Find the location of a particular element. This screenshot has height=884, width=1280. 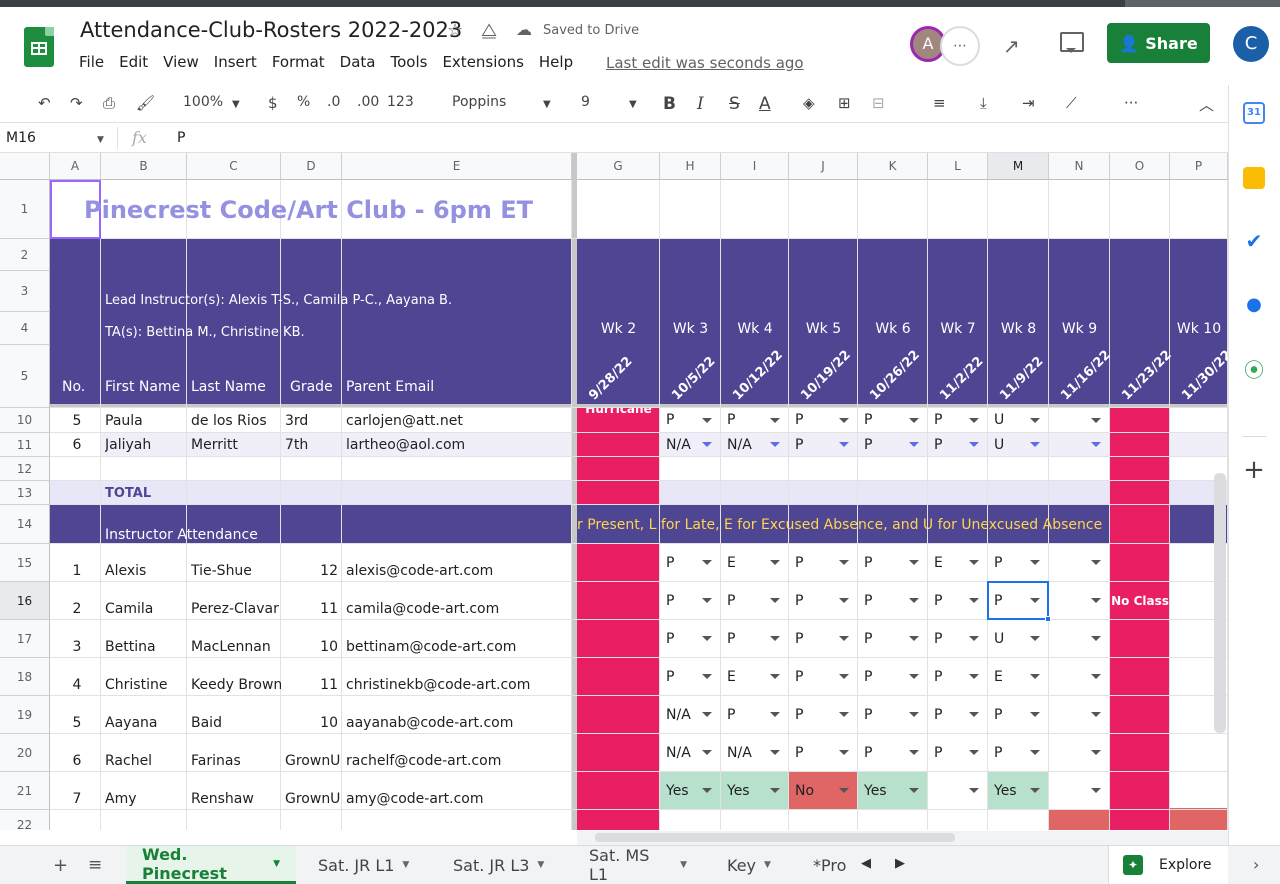

column-header: N is located at coordinates (1079, 166).